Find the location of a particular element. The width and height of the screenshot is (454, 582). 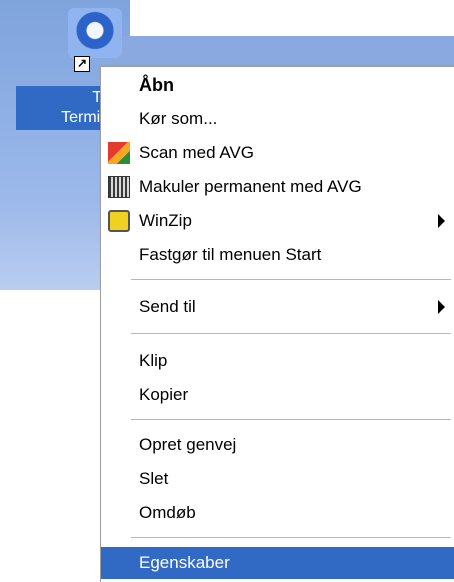

menu-item-scan-avg: Scan med AVG is located at coordinates (277, 153).